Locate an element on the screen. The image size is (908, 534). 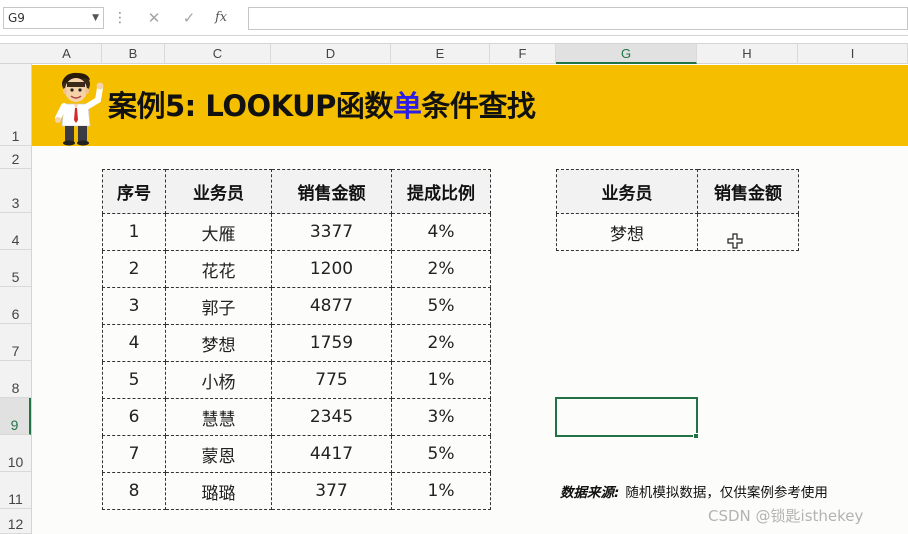
table-row: 8 璐璐 377 1% is located at coordinates (296, 491).